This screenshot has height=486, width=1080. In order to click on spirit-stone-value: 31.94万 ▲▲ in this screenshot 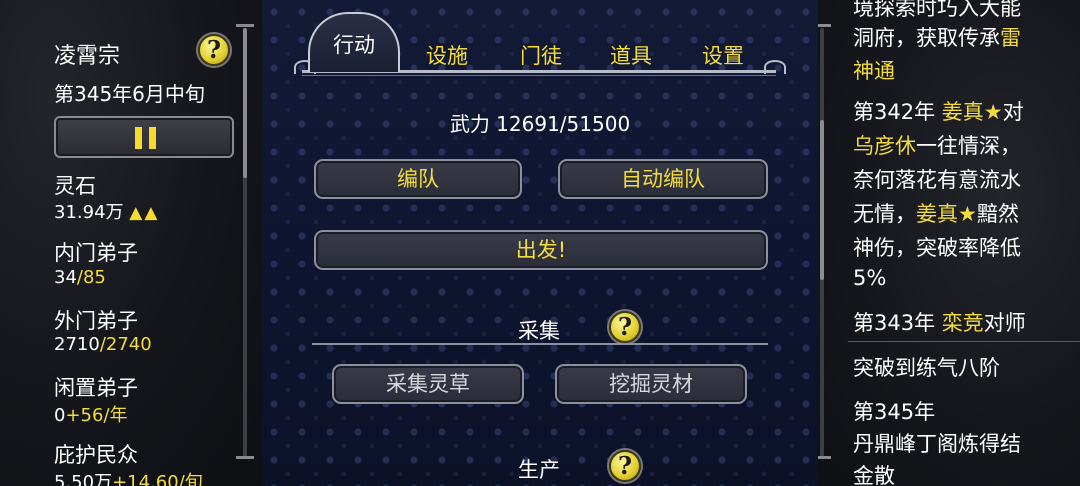, I will do `click(106, 211)`.